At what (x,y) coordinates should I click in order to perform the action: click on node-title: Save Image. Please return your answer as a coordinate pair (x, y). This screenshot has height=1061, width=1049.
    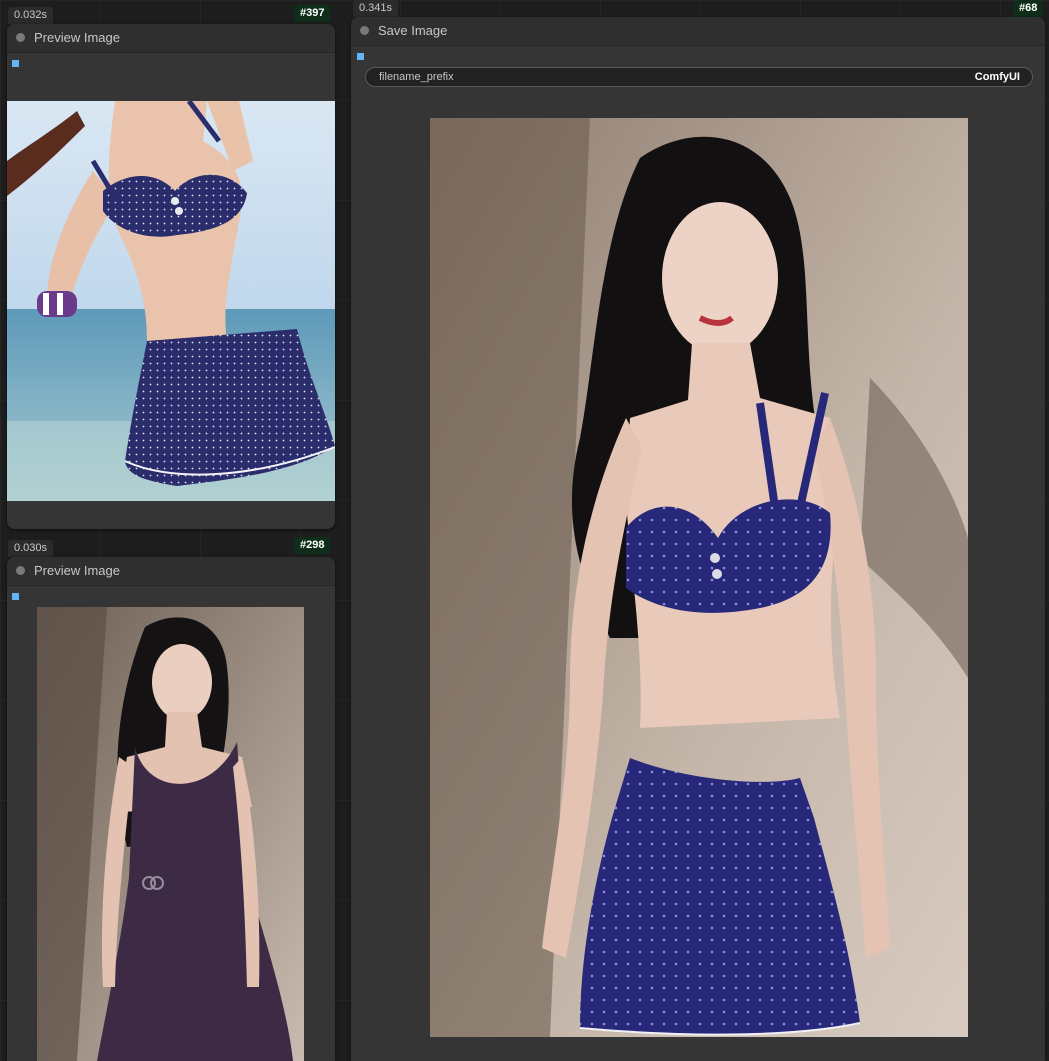
    Looking at the image, I should click on (413, 30).